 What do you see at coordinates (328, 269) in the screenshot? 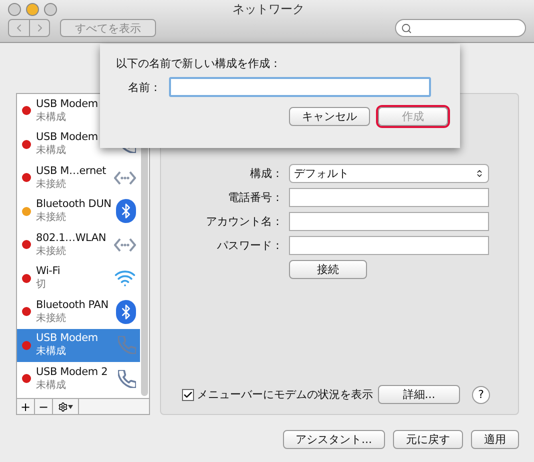
I see `connect-button: 接続` at bounding box center [328, 269].